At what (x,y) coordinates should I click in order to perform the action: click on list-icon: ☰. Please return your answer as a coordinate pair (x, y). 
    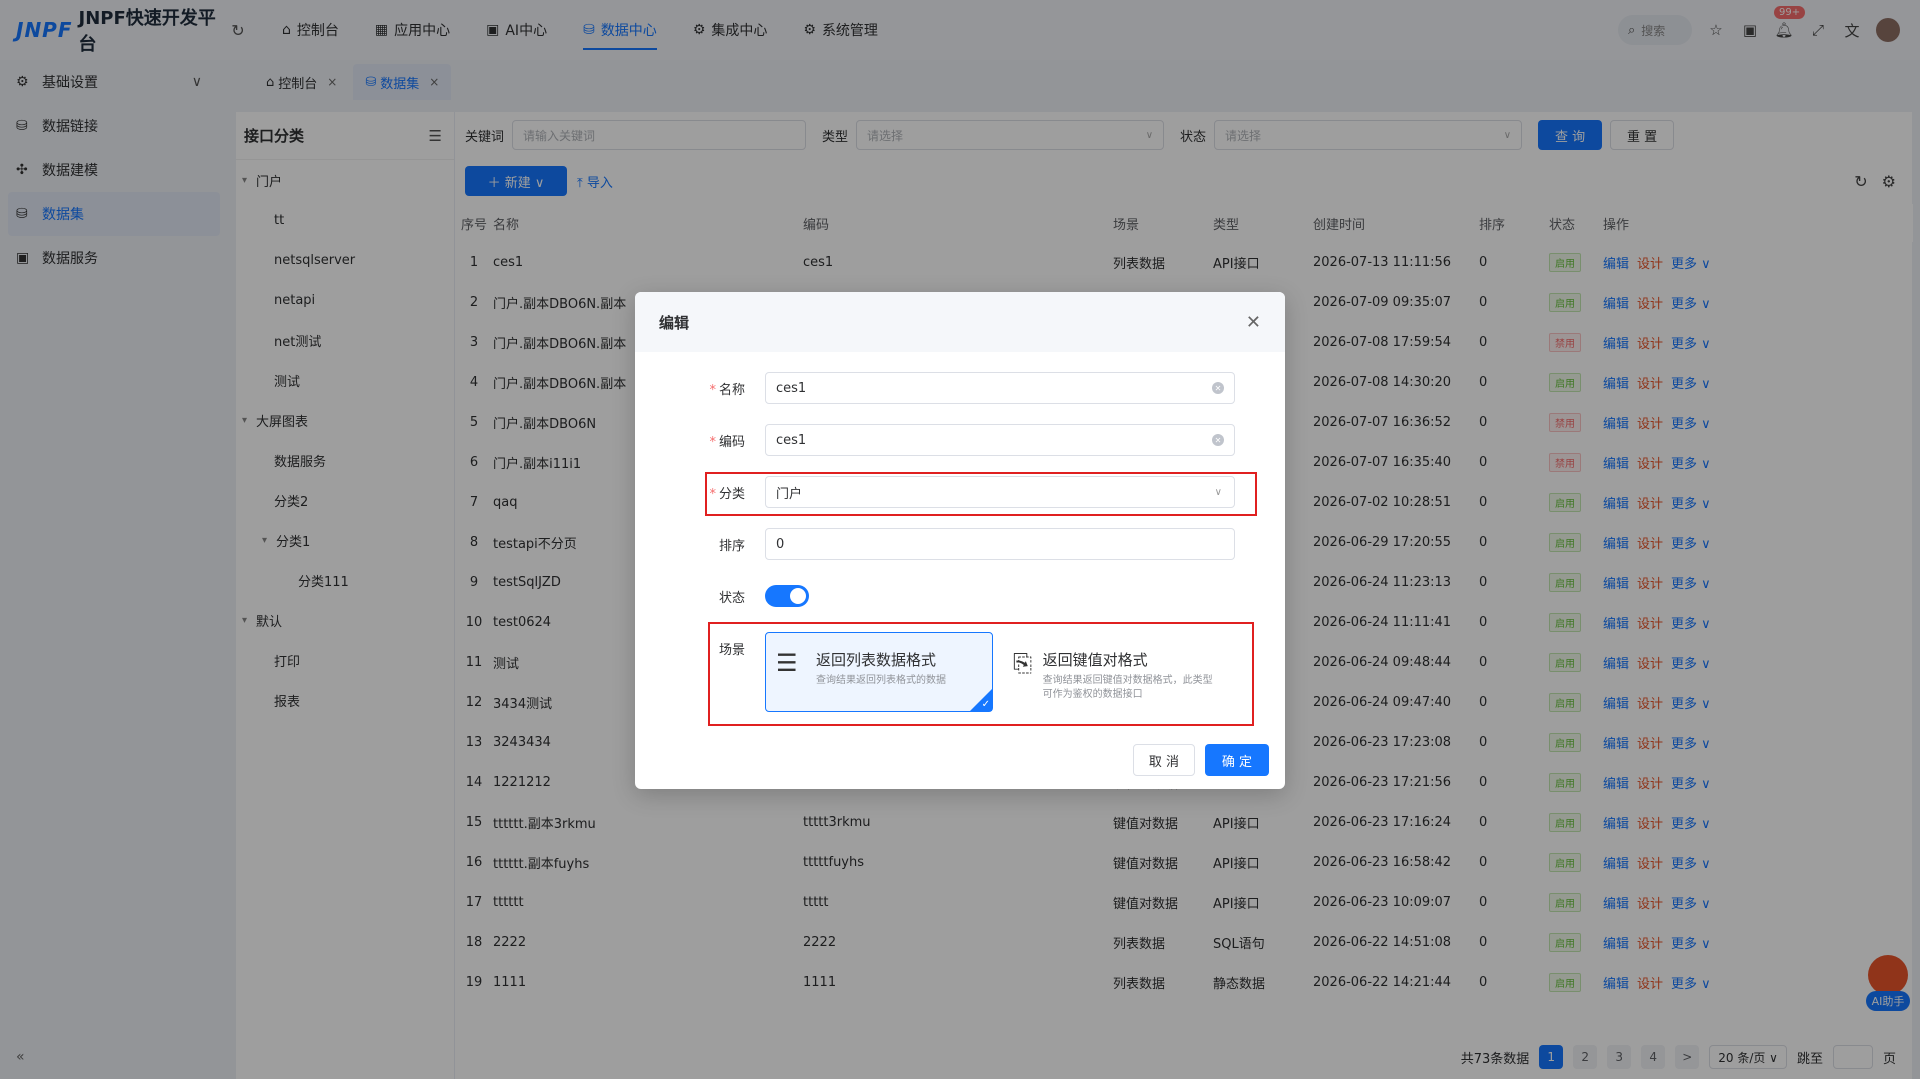
    Looking at the image, I should click on (787, 663).